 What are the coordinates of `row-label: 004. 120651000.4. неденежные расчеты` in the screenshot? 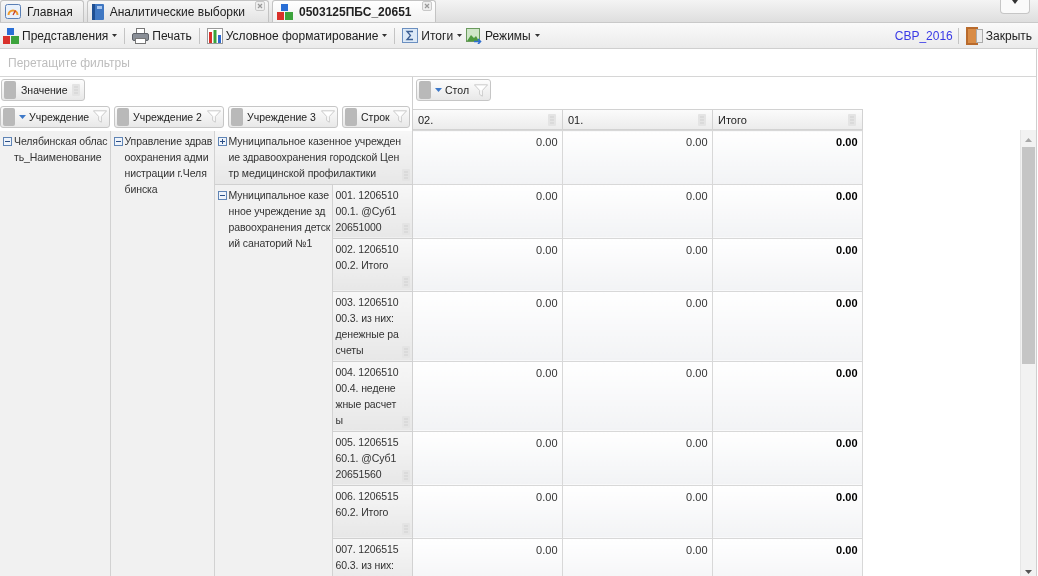 It's located at (367, 396).